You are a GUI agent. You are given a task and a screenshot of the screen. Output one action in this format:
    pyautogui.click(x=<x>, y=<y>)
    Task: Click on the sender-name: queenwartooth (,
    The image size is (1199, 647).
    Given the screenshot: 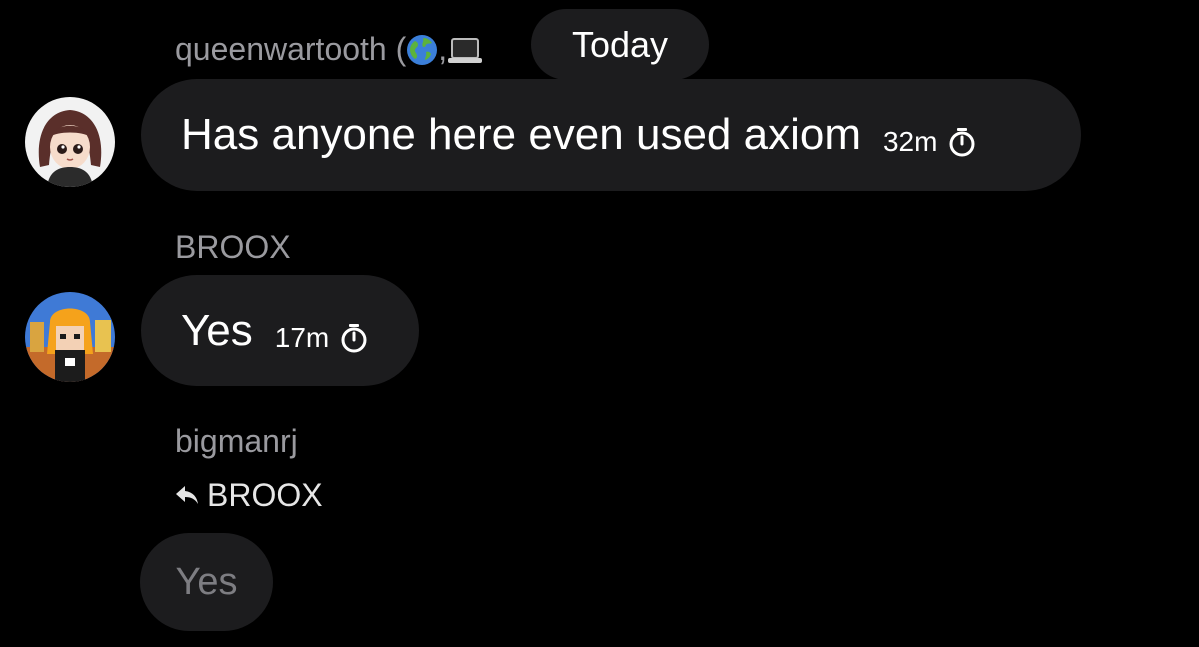 What is the action you would take?
    pyautogui.click(x=329, y=52)
    